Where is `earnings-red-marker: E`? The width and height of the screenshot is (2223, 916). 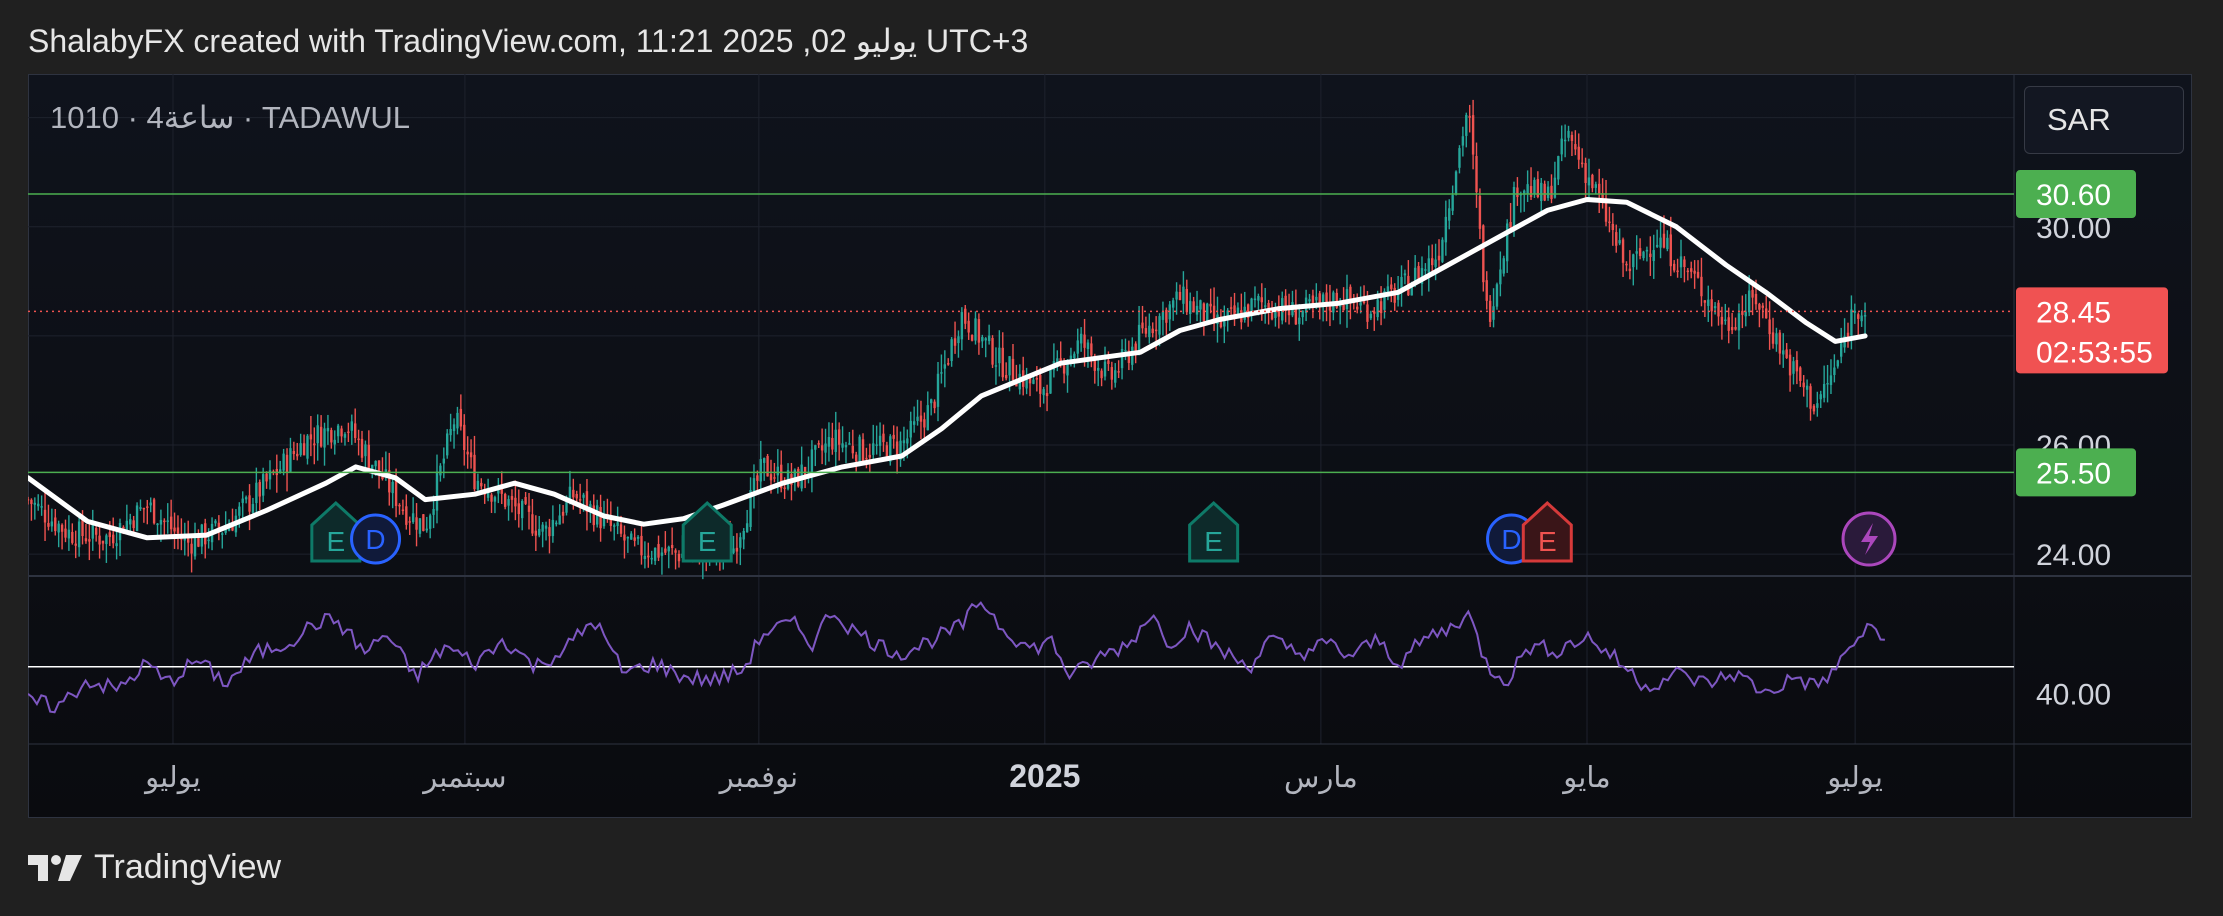
earnings-red-marker: E is located at coordinates (1547, 531).